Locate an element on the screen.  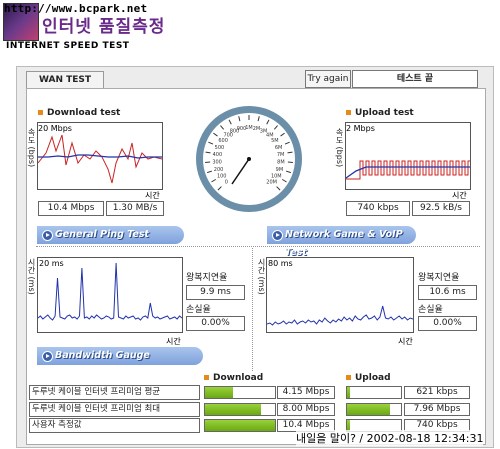
download-test-heading: Download test is located at coordinates (79, 113).